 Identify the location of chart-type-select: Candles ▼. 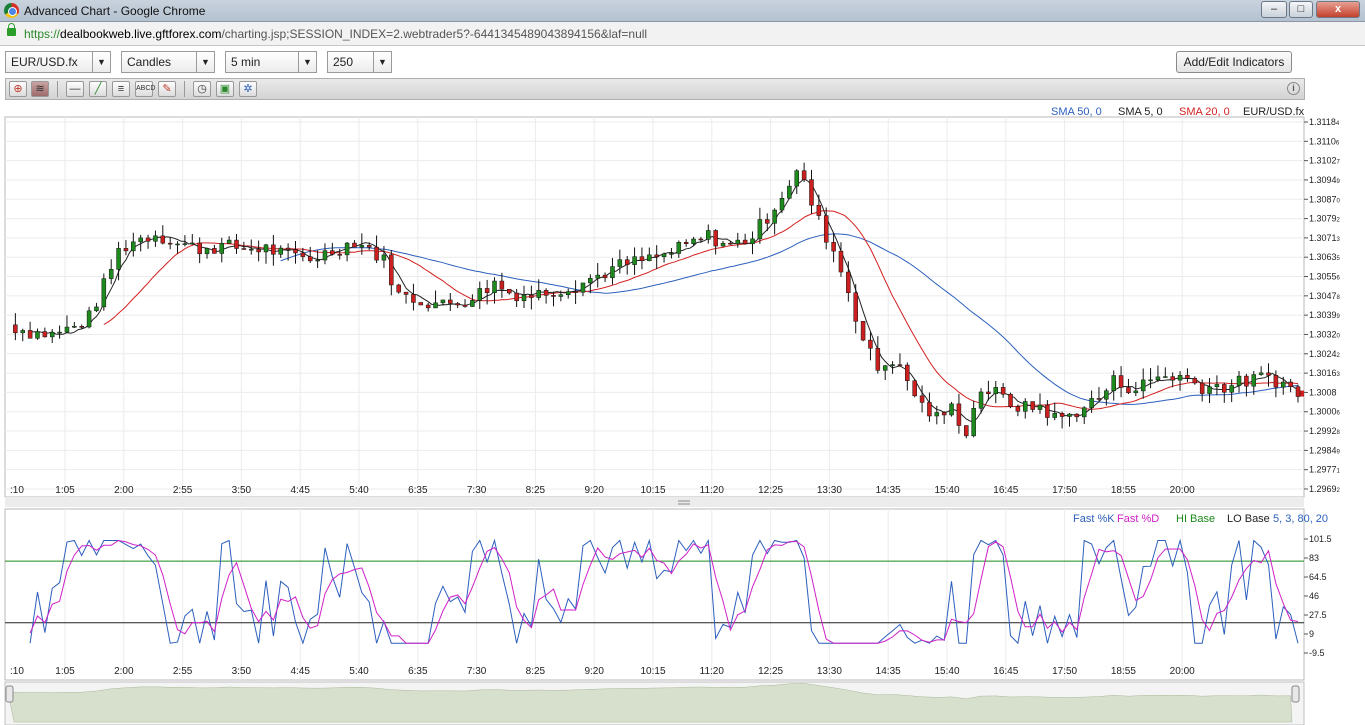
(168, 62).